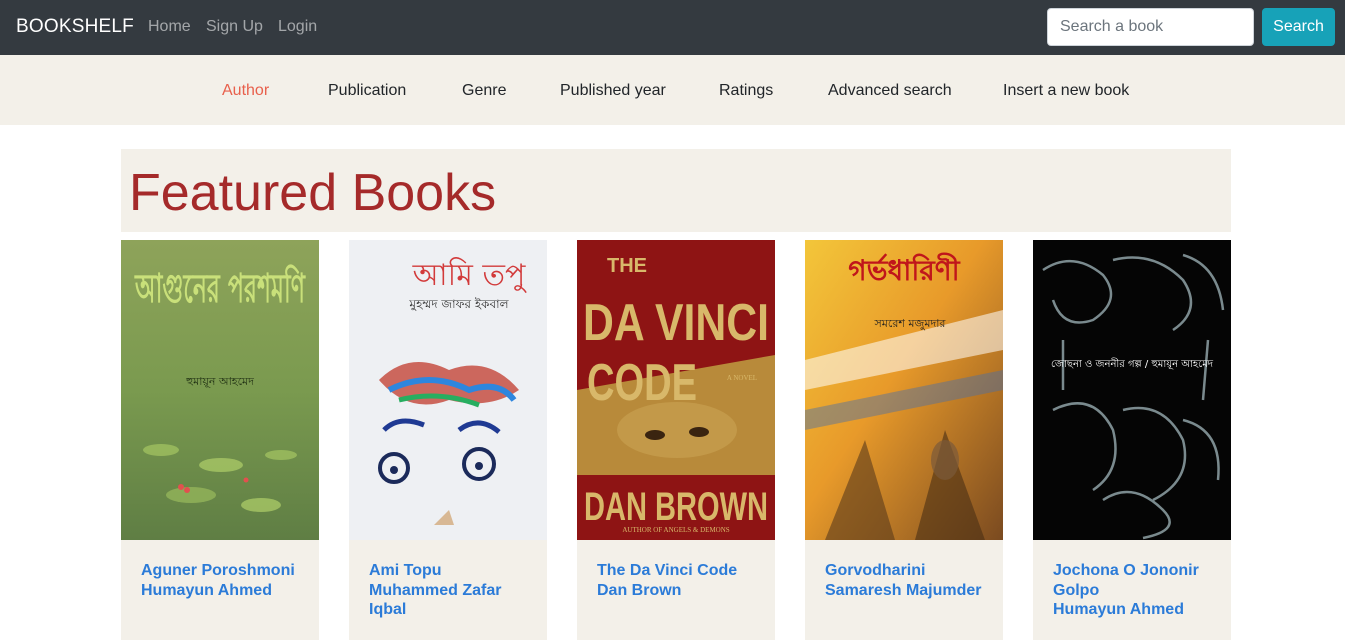 The width and height of the screenshot is (1345, 640). I want to click on subnav-publication: Publication, so click(367, 91).